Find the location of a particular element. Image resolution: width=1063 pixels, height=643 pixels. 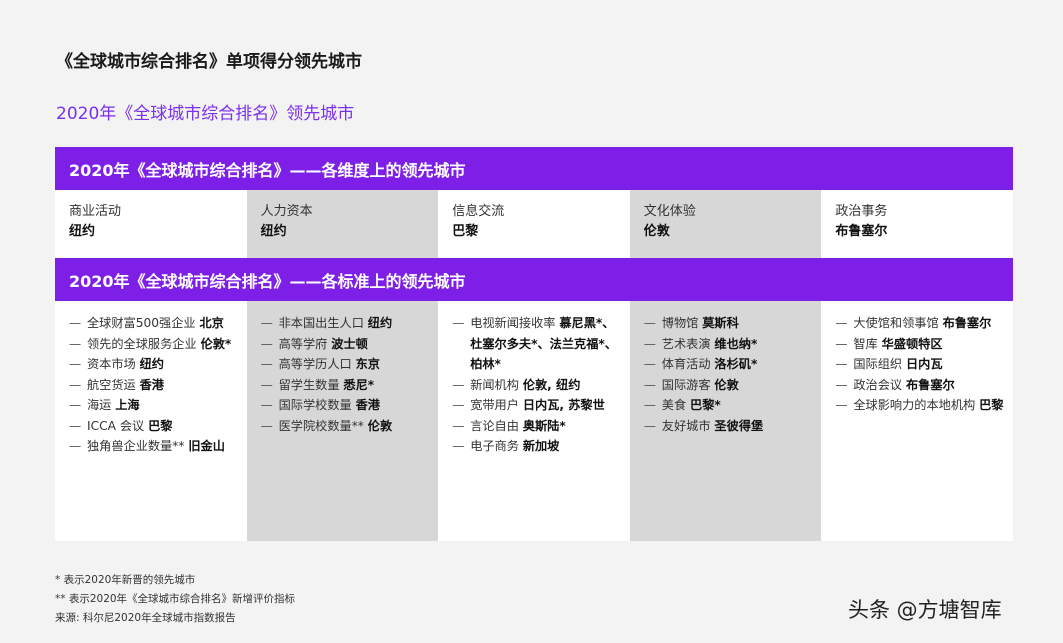

criteria-item: — 体育活动 洛杉矶* is located at coordinates (730, 364).